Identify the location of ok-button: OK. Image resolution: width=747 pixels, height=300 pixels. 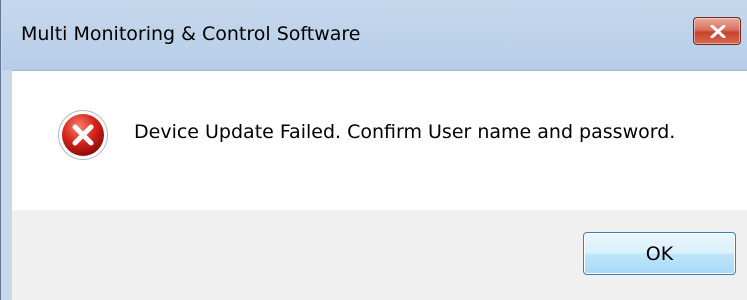
(659, 253).